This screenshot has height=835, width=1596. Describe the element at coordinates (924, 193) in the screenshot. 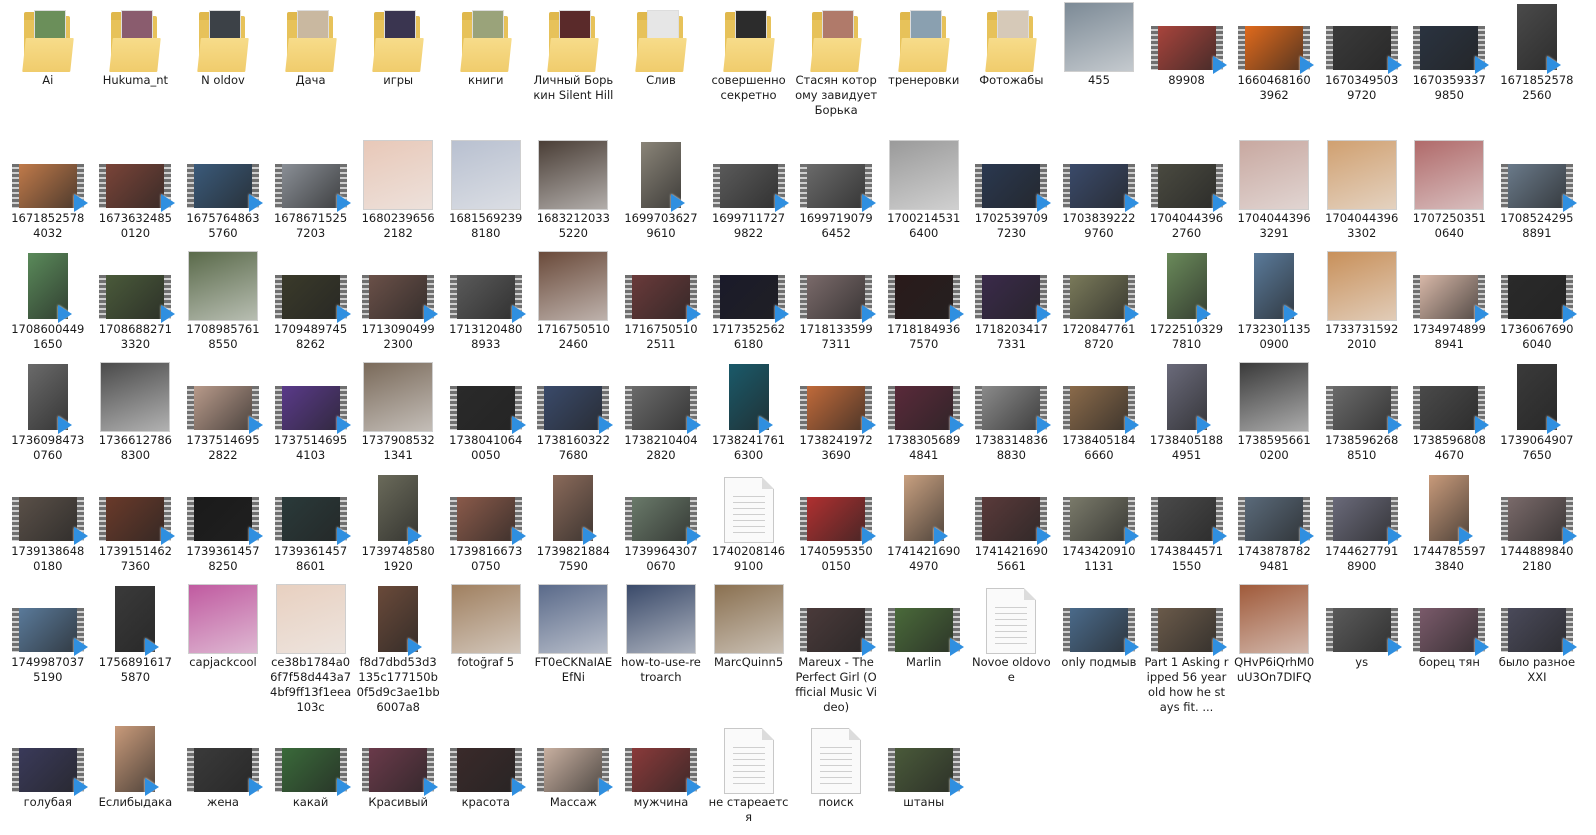

I see `file-item: 1700214531 6400` at that location.